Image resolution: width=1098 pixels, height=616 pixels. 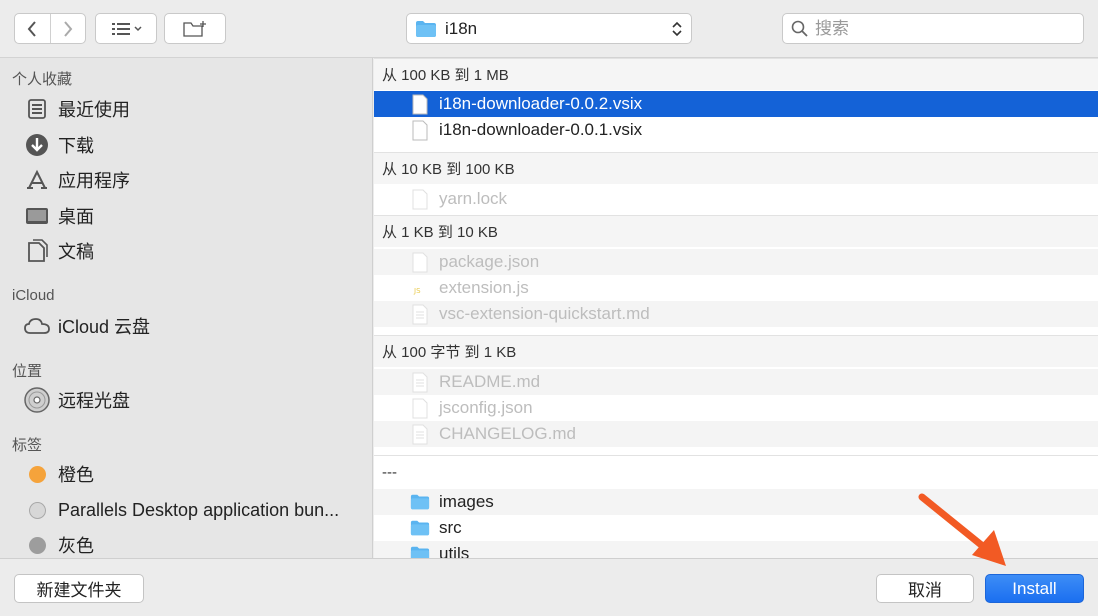 I want to click on group-header: 从 1 KB 到 10 KB, so click(x=736, y=231).